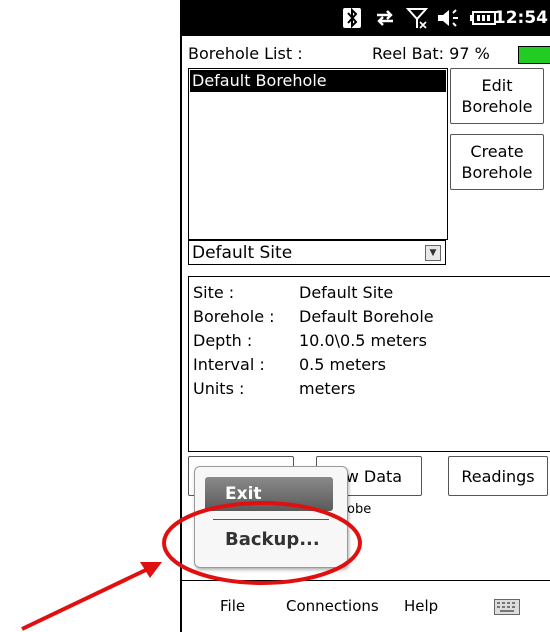 The image size is (550, 632). Describe the element at coordinates (431, 53) in the screenshot. I see `reel-battery-label: Reel Bat: 97 %` at that location.